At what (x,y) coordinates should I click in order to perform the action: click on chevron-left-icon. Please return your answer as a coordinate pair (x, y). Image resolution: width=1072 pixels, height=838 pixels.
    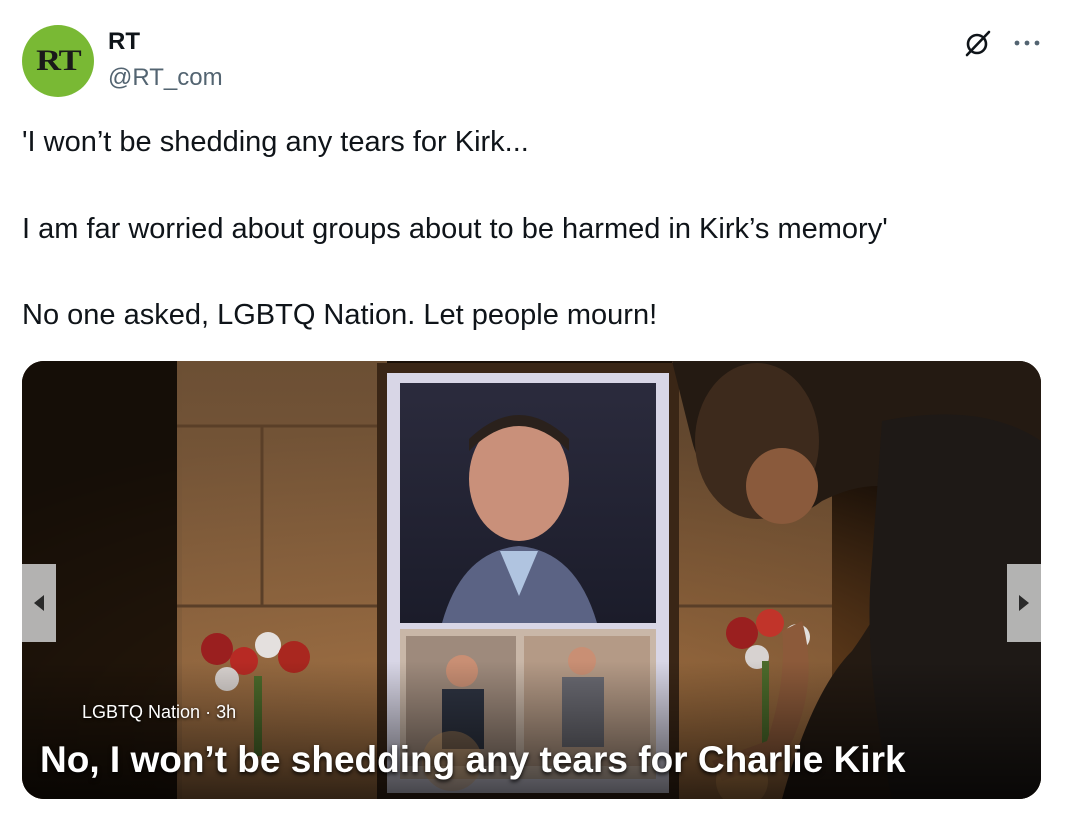
    Looking at the image, I should click on (39, 603).